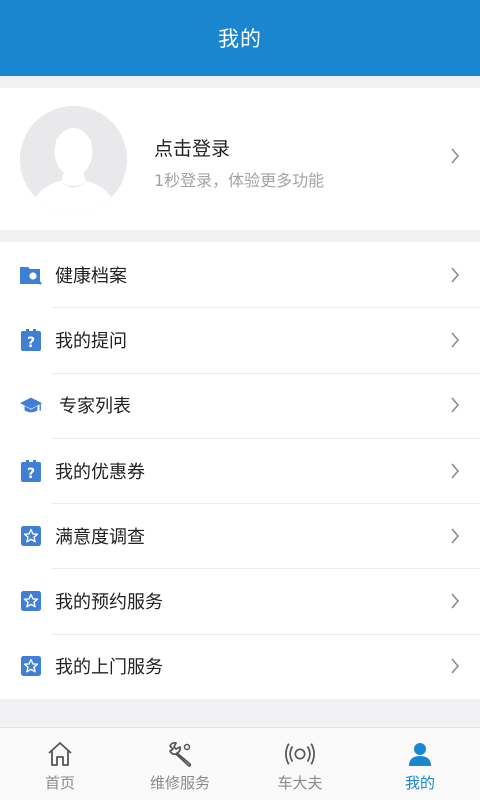 The height and width of the screenshot is (800, 480). I want to click on tab-home: 首页, so click(60, 764).